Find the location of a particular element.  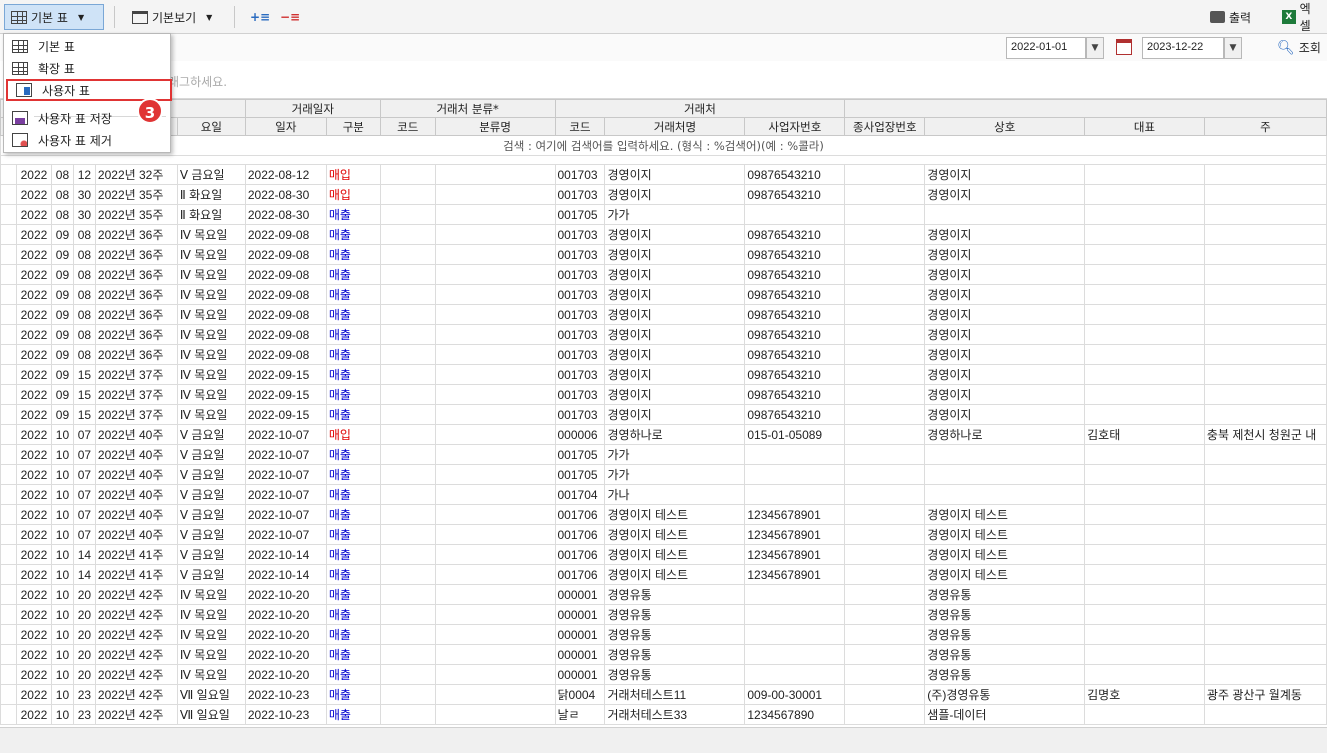

cell-date: 2022-10-14 is located at coordinates (285, 574).